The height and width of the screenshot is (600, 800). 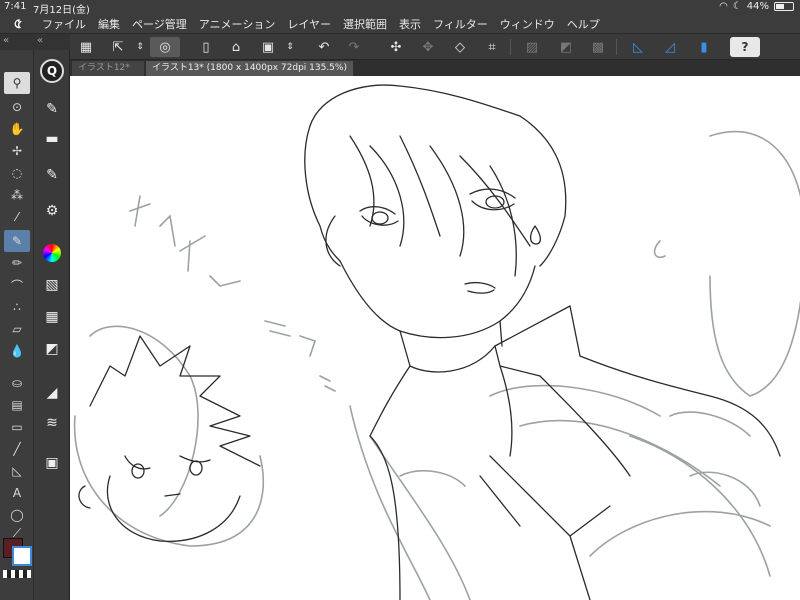 I want to click on move-tool-icon: ⊙, so click(x=17, y=107).